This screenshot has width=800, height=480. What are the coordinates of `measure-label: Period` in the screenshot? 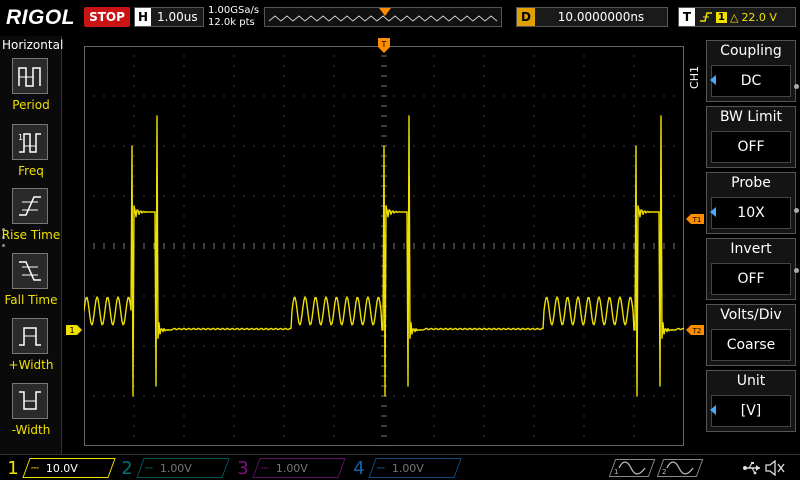 It's located at (31, 105).